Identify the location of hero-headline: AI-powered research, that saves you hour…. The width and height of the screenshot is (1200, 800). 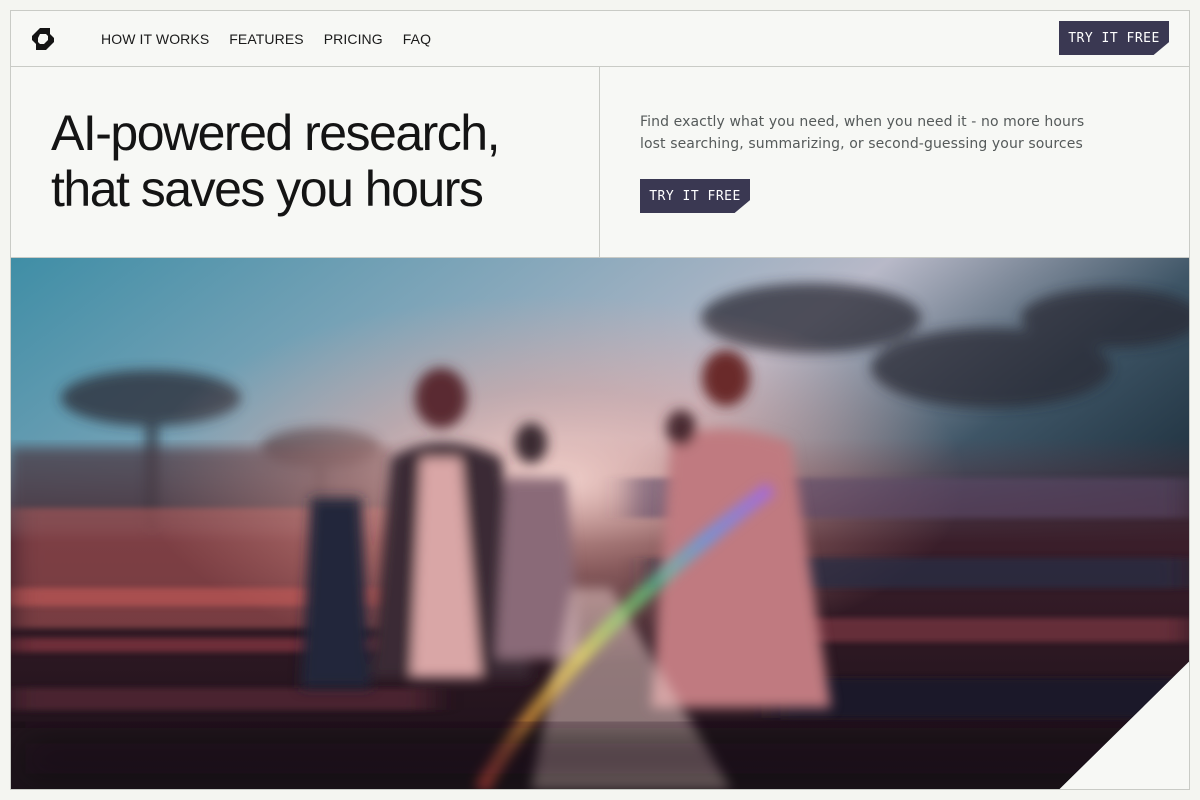
(321, 161).